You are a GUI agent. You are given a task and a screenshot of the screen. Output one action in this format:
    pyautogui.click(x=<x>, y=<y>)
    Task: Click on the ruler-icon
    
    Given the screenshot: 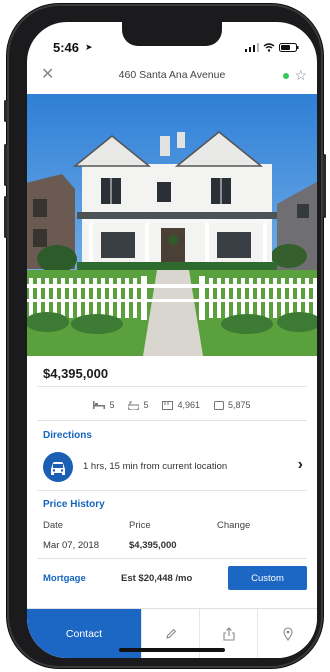 What is the action you would take?
    pyautogui.click(x=168, y=405)
    